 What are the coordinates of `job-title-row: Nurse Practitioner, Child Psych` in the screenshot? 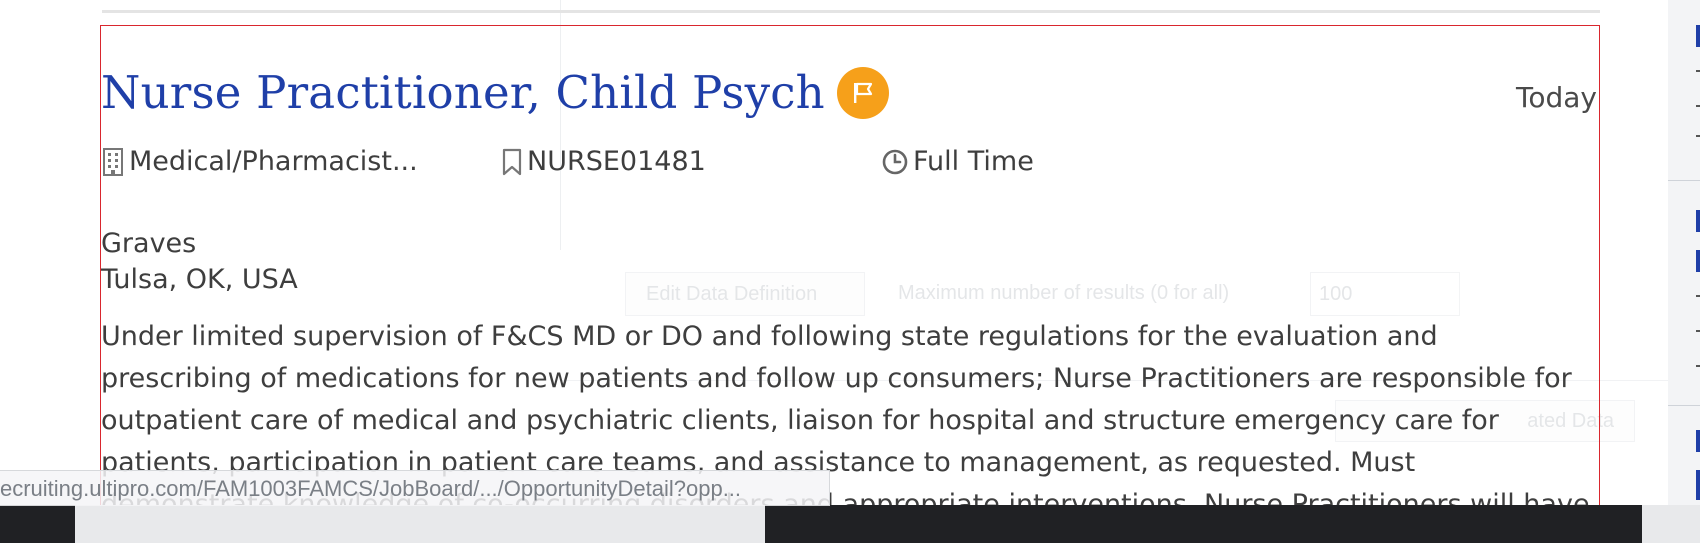 It's located at (495, 92).